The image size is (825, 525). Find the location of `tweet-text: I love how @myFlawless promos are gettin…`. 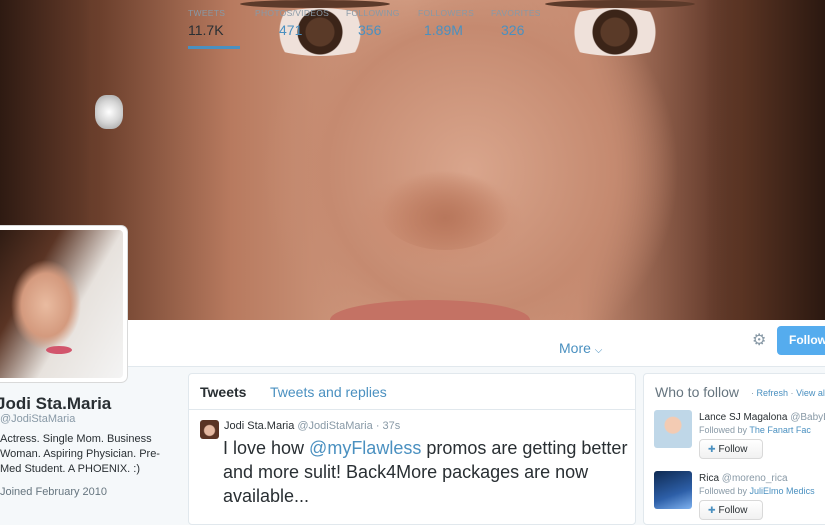

tweet-text: I love how @myFlawless promos are gettin… is located at coordinates (425, 472).